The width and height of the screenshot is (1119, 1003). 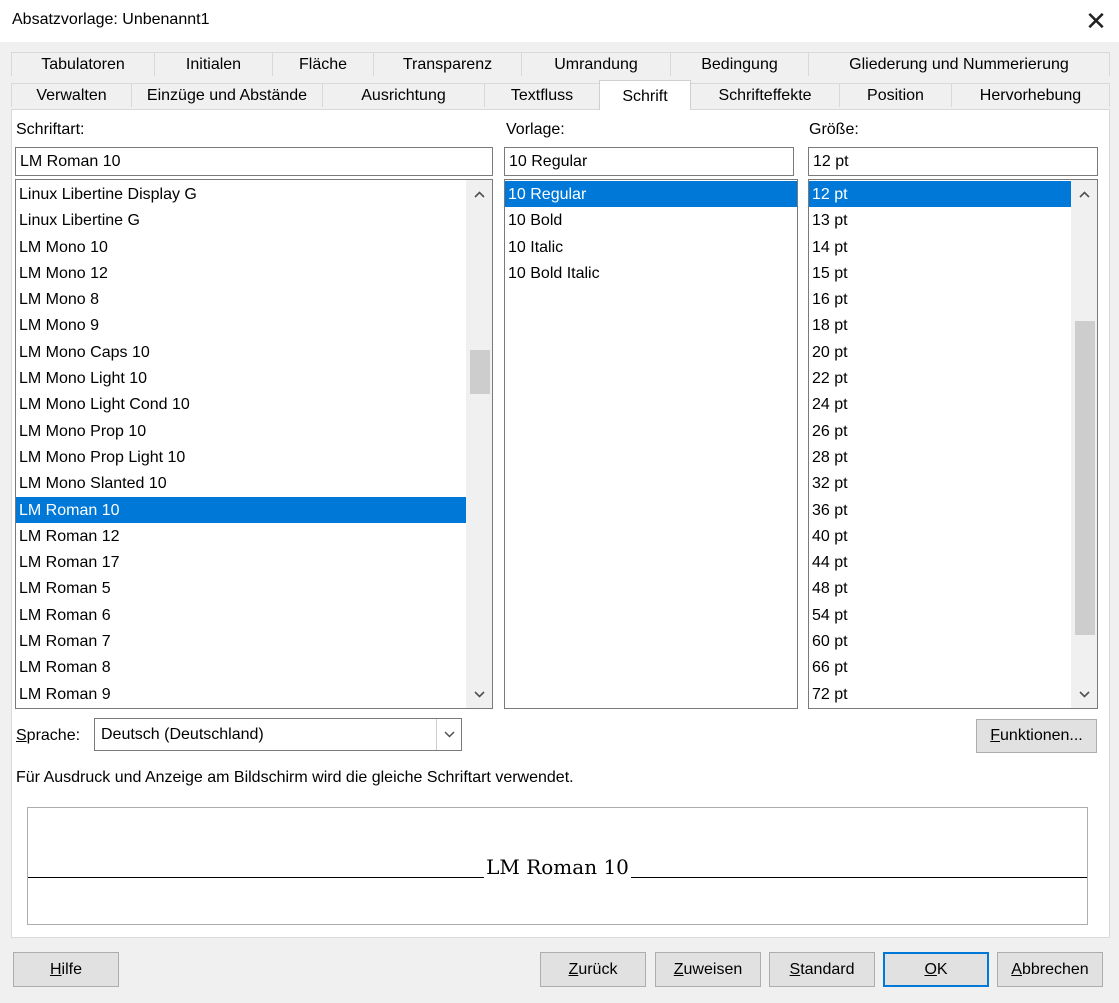 I want to click on font-size-item: 40 pt, so click(x=940, y=536).